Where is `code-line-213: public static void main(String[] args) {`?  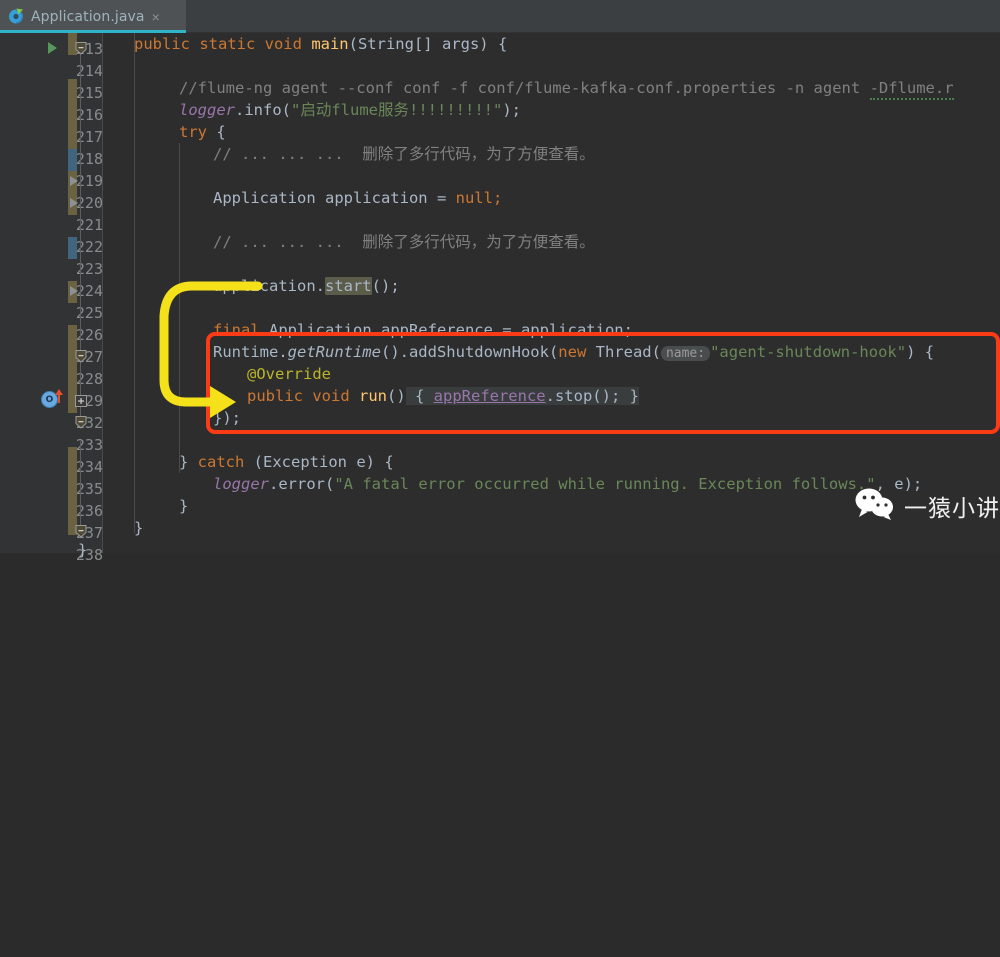
code-line-213: public static void main(String[] args) { is located at coordinates (320, 44).